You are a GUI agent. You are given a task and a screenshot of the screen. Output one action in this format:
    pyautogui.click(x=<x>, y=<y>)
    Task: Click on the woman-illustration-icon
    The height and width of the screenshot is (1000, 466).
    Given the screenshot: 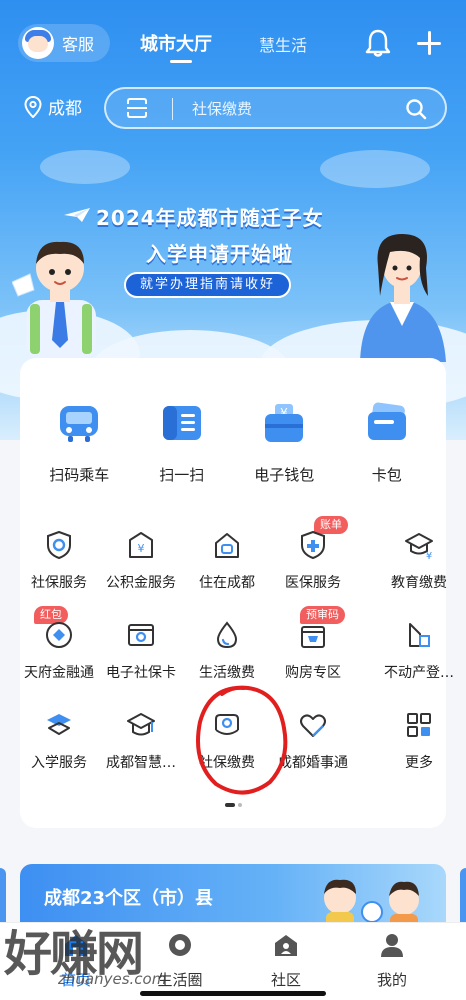 What is the action you would take?
    pyautogui.click(x=403, y=298)
    